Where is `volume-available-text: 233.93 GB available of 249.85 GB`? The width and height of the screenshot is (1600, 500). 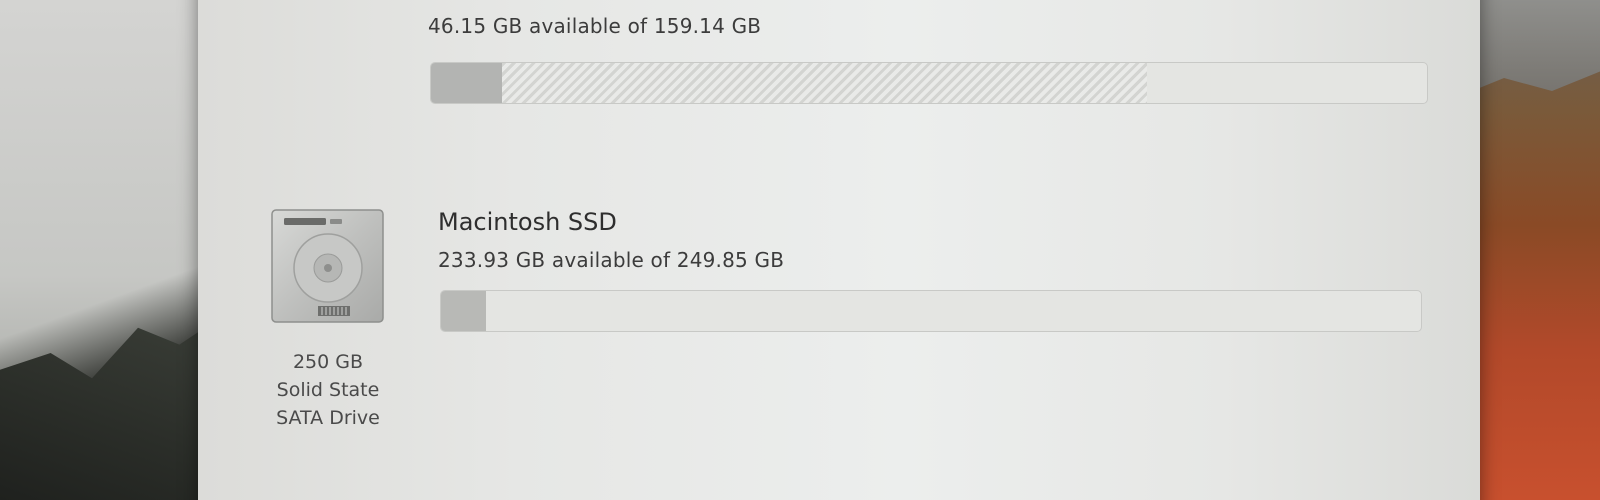
volume-available-text: 233.93 GB available of 249.85 GB is located at coordinates (611, 260).